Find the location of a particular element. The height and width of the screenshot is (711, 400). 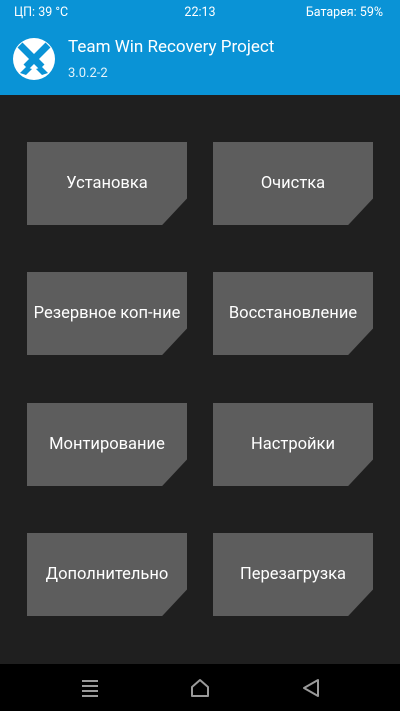

back-icon is located at coordinates (311, 688).